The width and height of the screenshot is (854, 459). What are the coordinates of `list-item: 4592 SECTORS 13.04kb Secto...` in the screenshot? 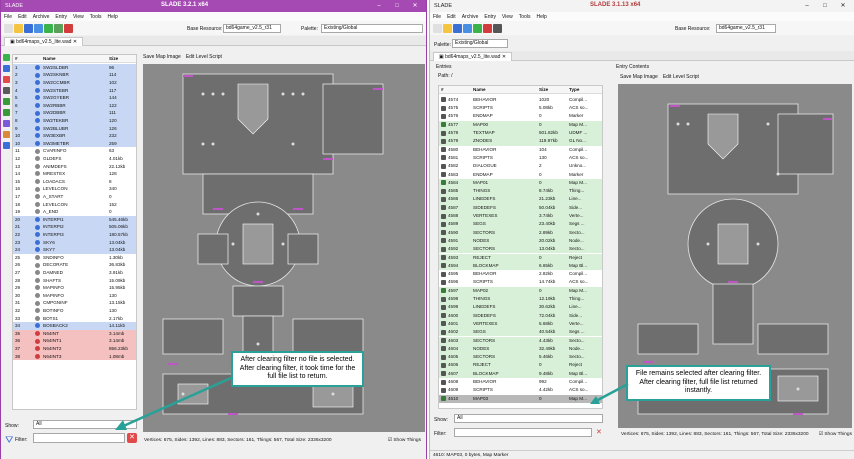 It's located at (520, 249).